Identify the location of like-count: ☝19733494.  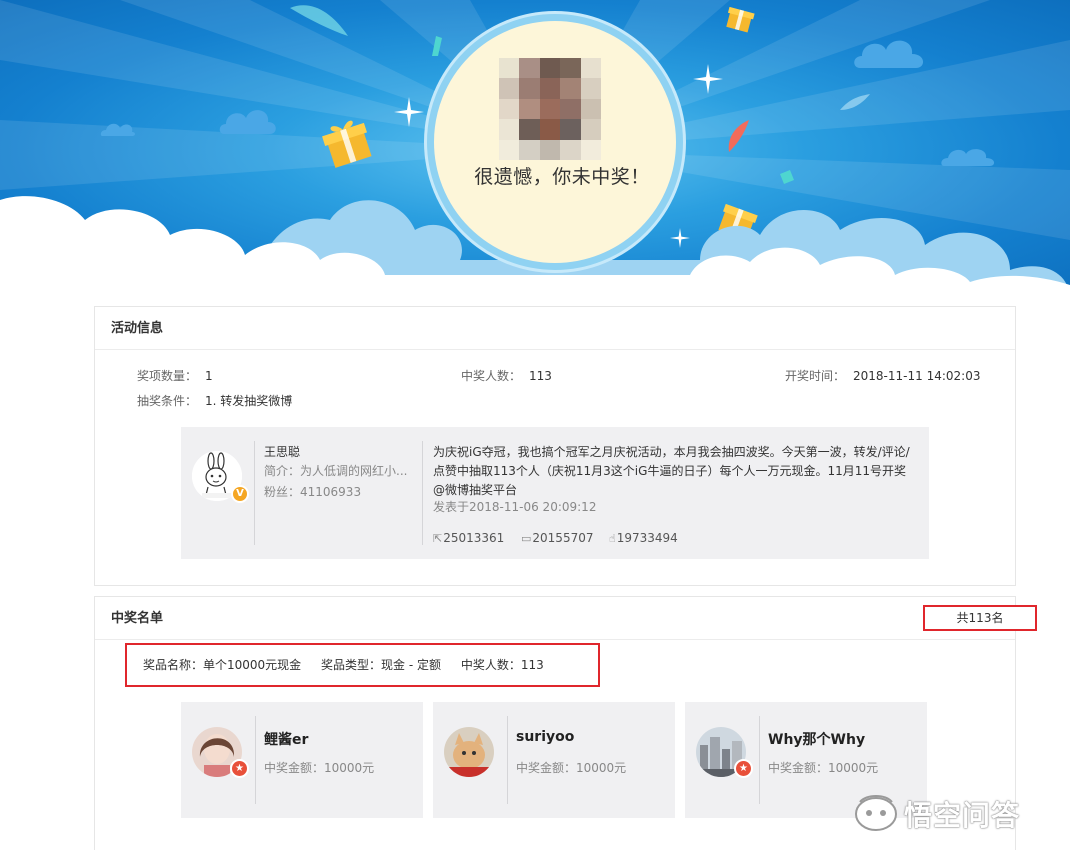
(643, 538).